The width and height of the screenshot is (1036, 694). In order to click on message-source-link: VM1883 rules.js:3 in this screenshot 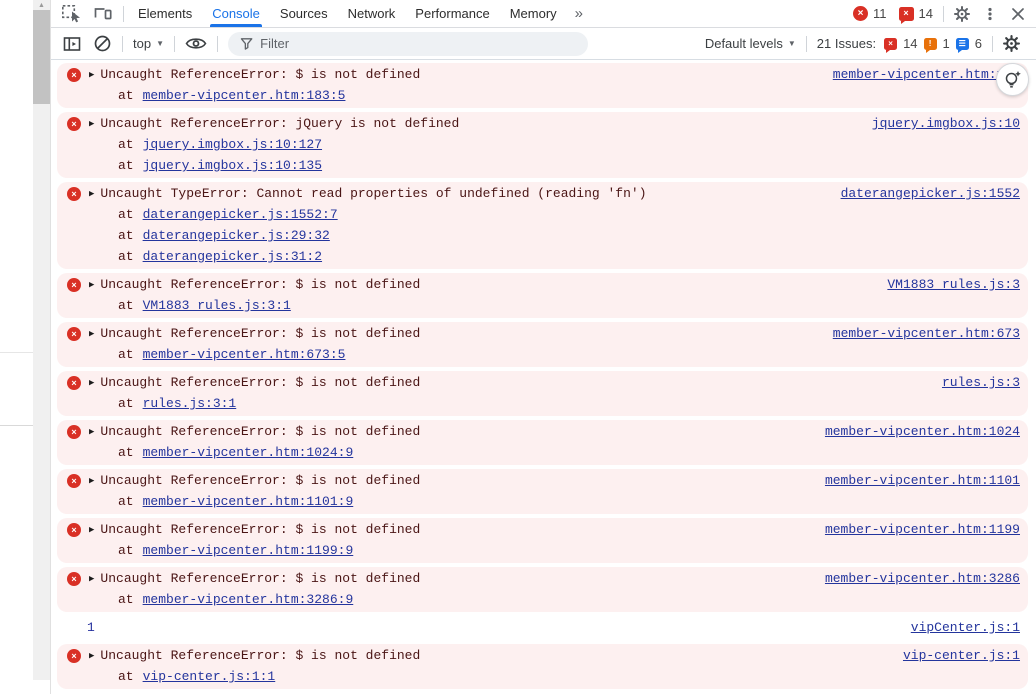, I will do `click(953, 285)`.